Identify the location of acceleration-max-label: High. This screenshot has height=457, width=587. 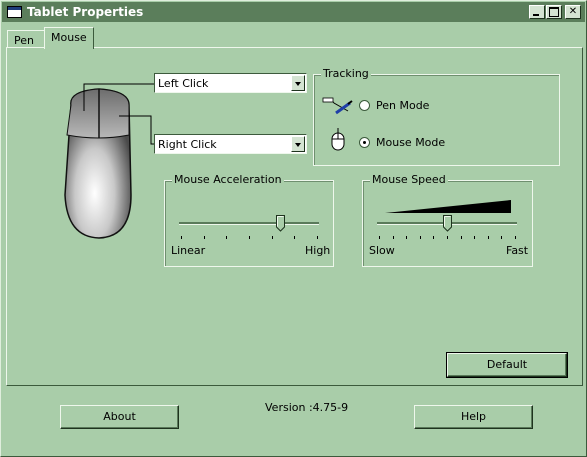
(318, 250).